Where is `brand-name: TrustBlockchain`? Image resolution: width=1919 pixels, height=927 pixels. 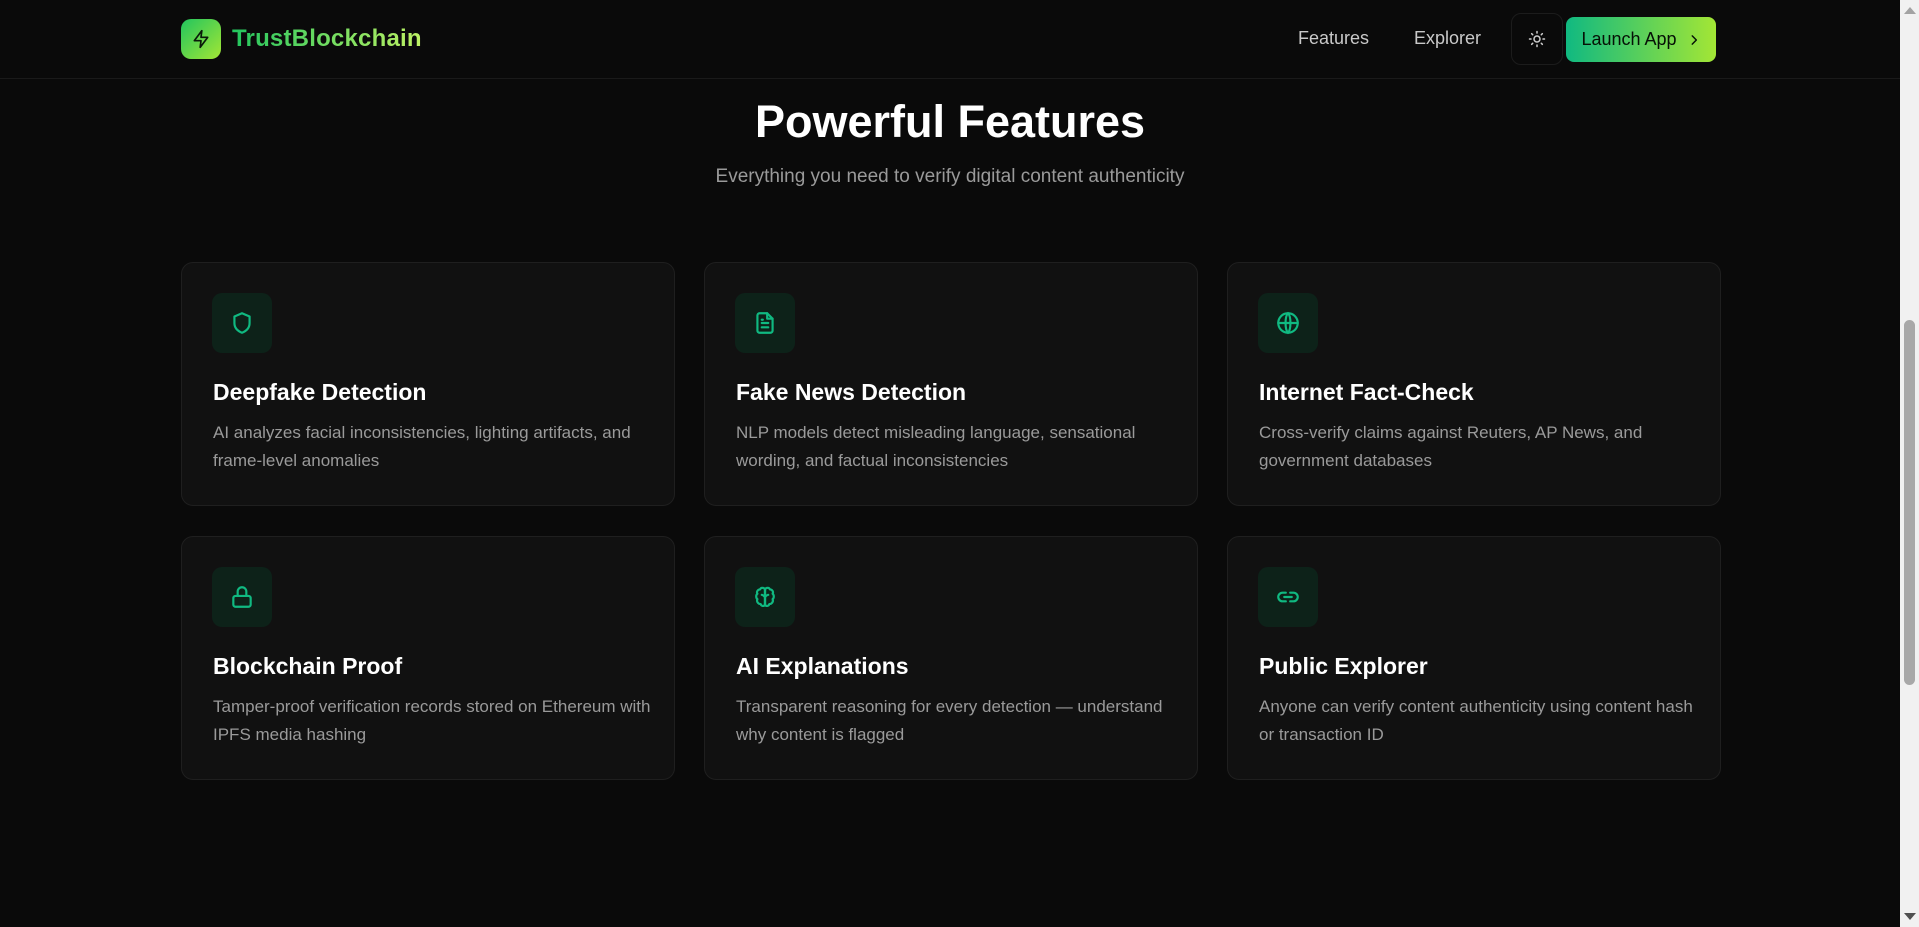 brand-name: TrustBlockchain is located at coordinates (327, 38).